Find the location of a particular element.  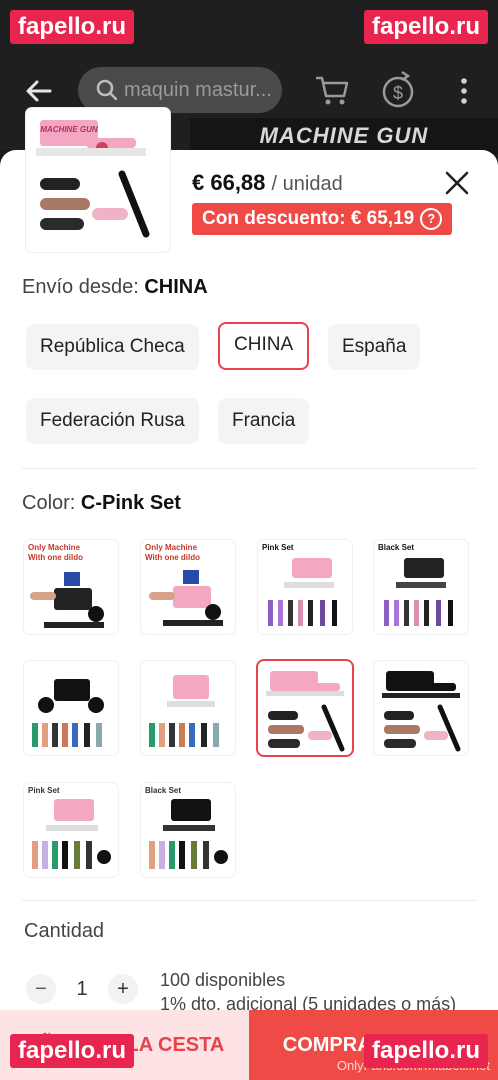

color-swatch-pink-set-2: Pink Set is located at coordinates (71, 830).